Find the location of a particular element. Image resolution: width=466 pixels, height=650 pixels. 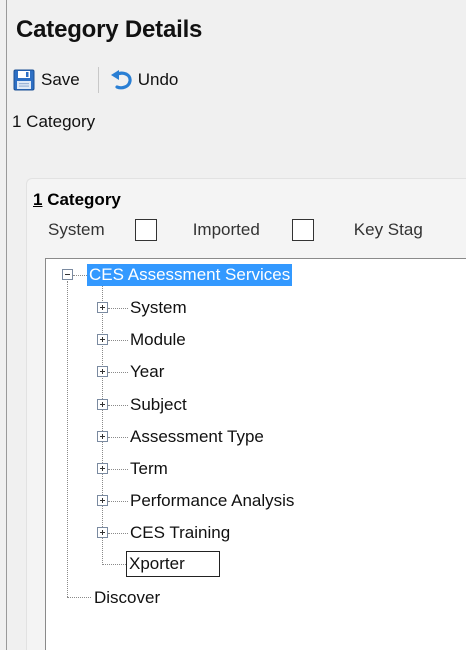

flags-row: System Imported Key Stag is located at coordinates (235, 230).